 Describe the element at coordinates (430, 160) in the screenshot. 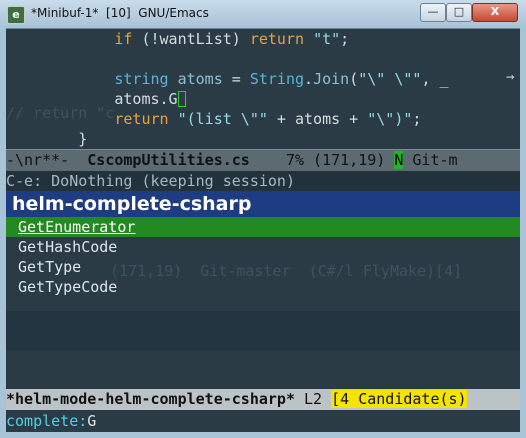

I see `modeline-vc: Git-m` at that location.